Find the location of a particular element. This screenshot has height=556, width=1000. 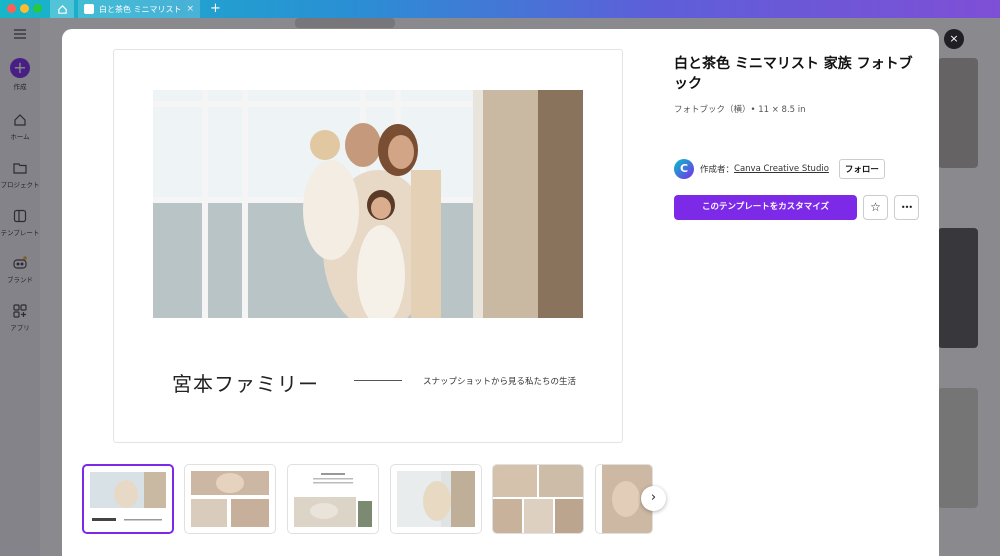

tagline-text: スナップショットから見る私たちの生活 is located at coordinates (500, 382).